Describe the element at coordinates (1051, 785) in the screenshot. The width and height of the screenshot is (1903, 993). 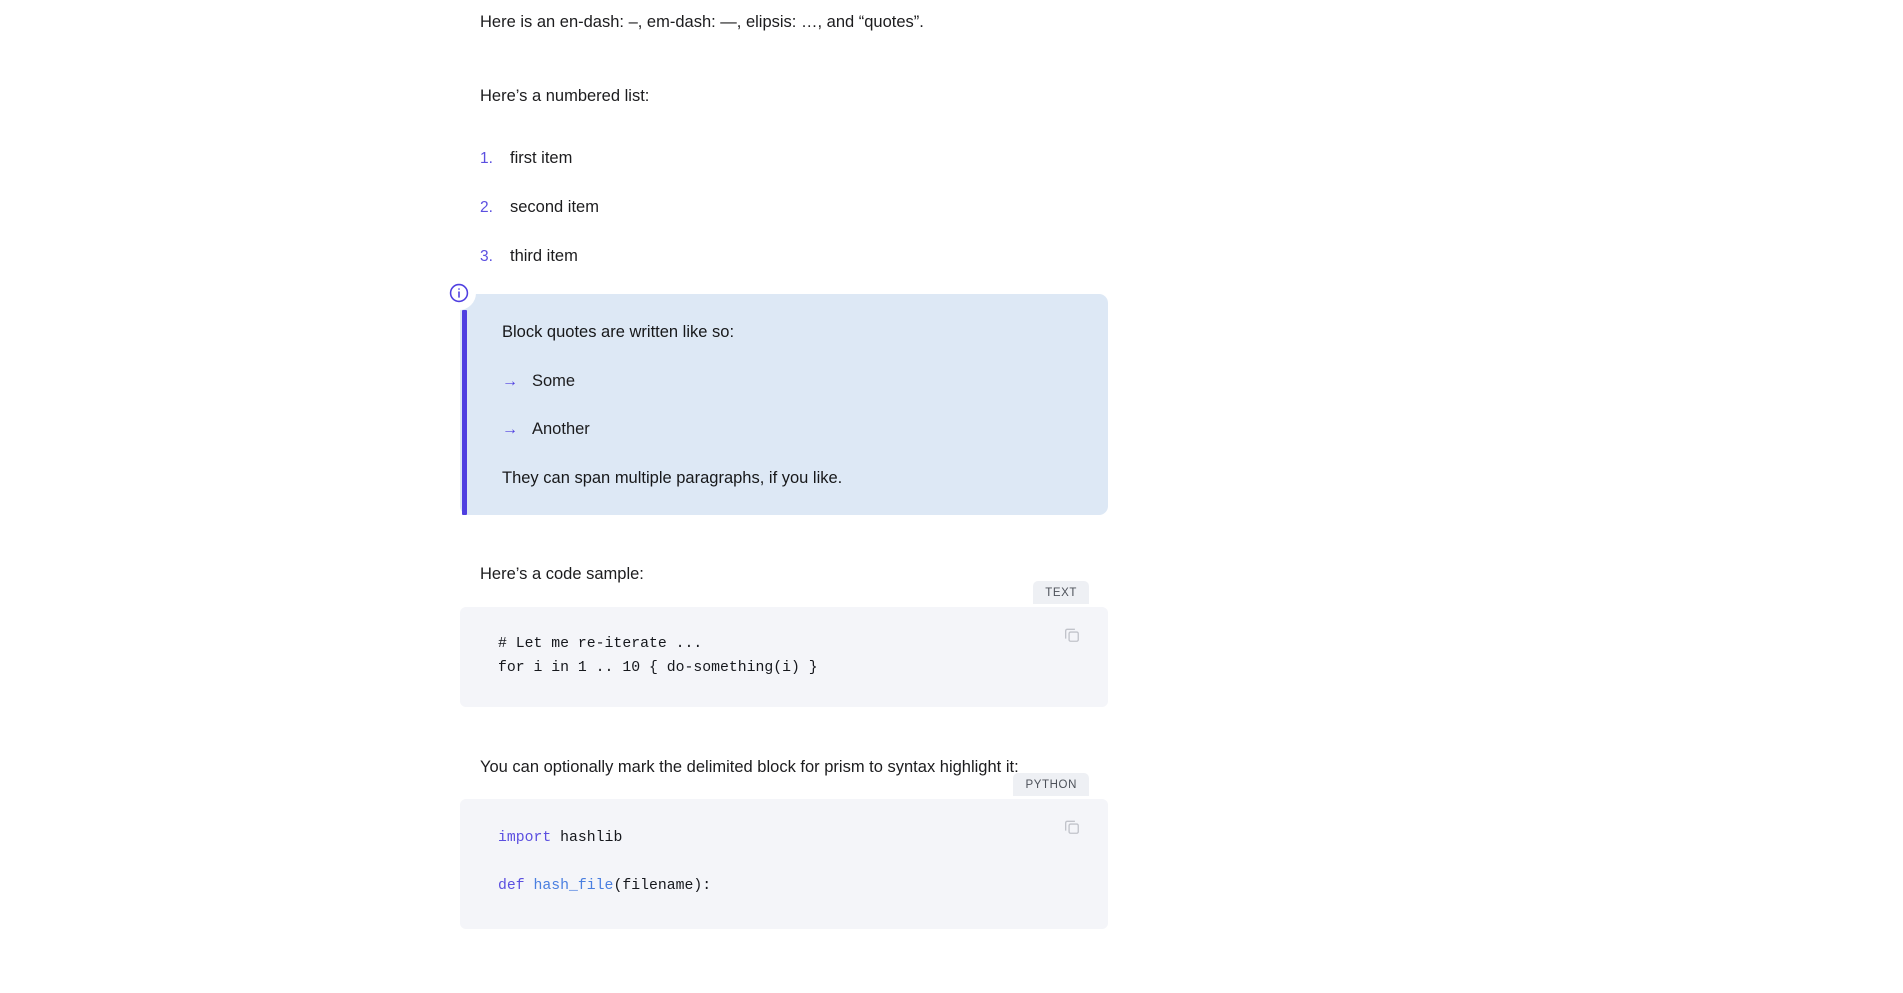
I see `language-badge-python: PYTHON` at that location.